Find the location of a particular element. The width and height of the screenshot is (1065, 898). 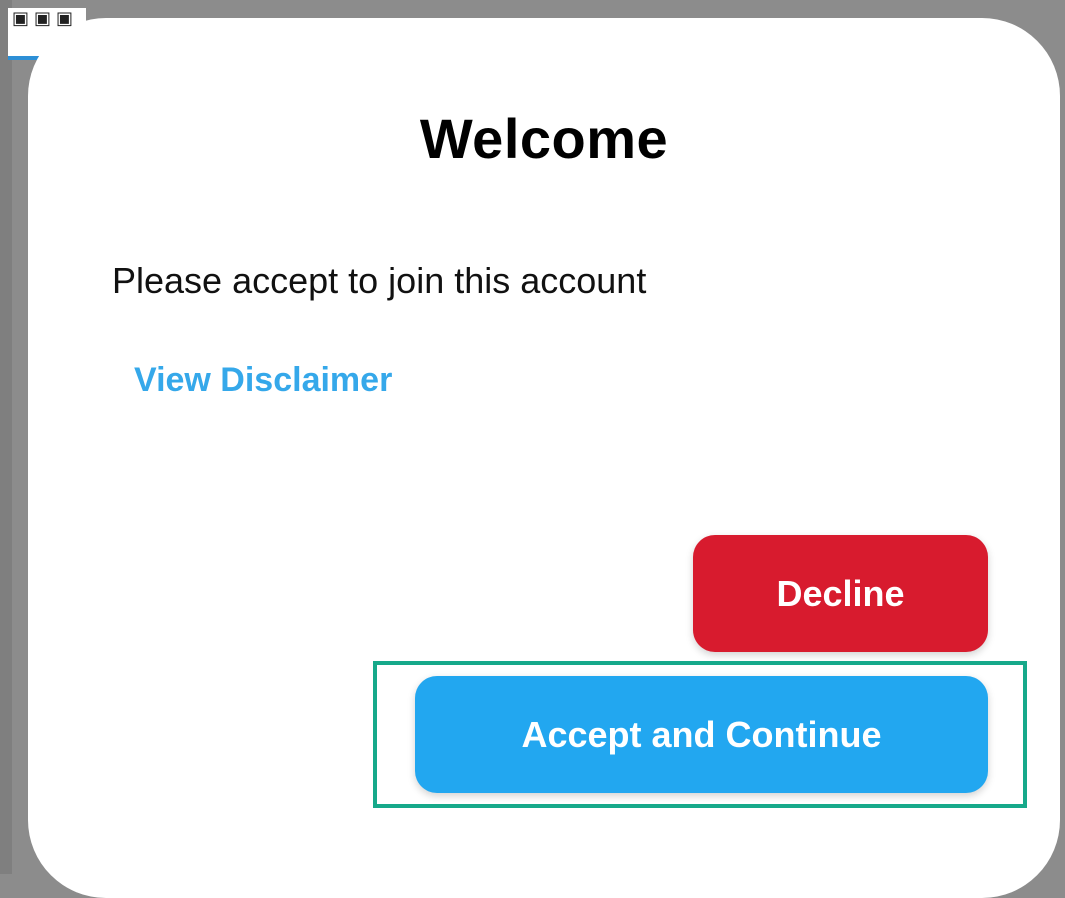

highlight-box is located at coordinates (700, 734).